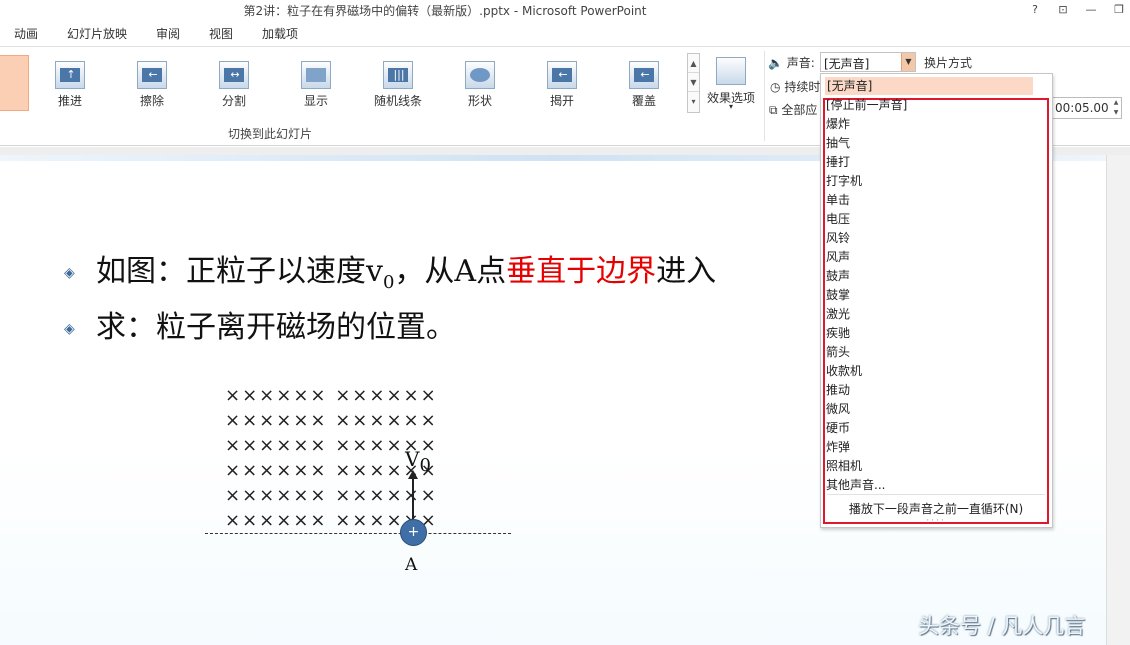 The width and height of the screenshot is (1130, 645). Describe the element at coordinates (479, 101) in the screenshot. I see `effect-label: 形状` at that location.